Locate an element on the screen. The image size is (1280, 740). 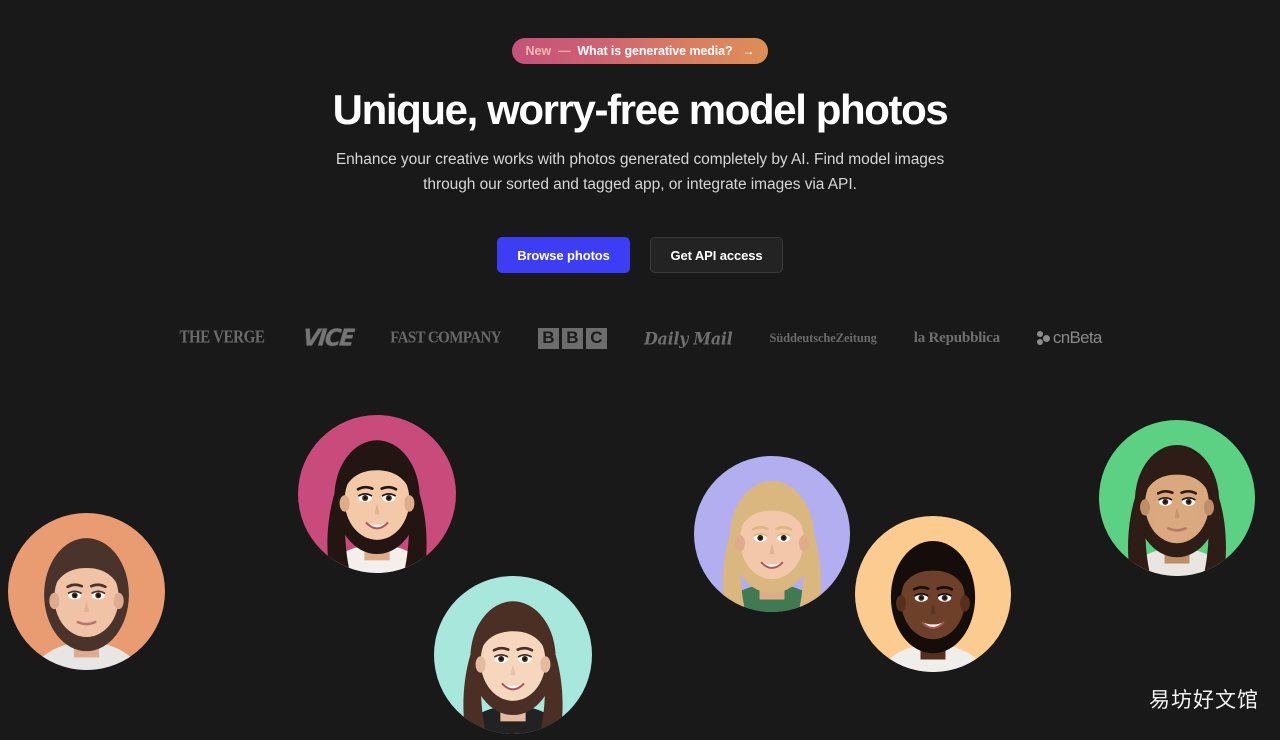
logo-sueddeutsche-zeitung: Süddeutsche Zeitung is located at coordinates (822, 338).